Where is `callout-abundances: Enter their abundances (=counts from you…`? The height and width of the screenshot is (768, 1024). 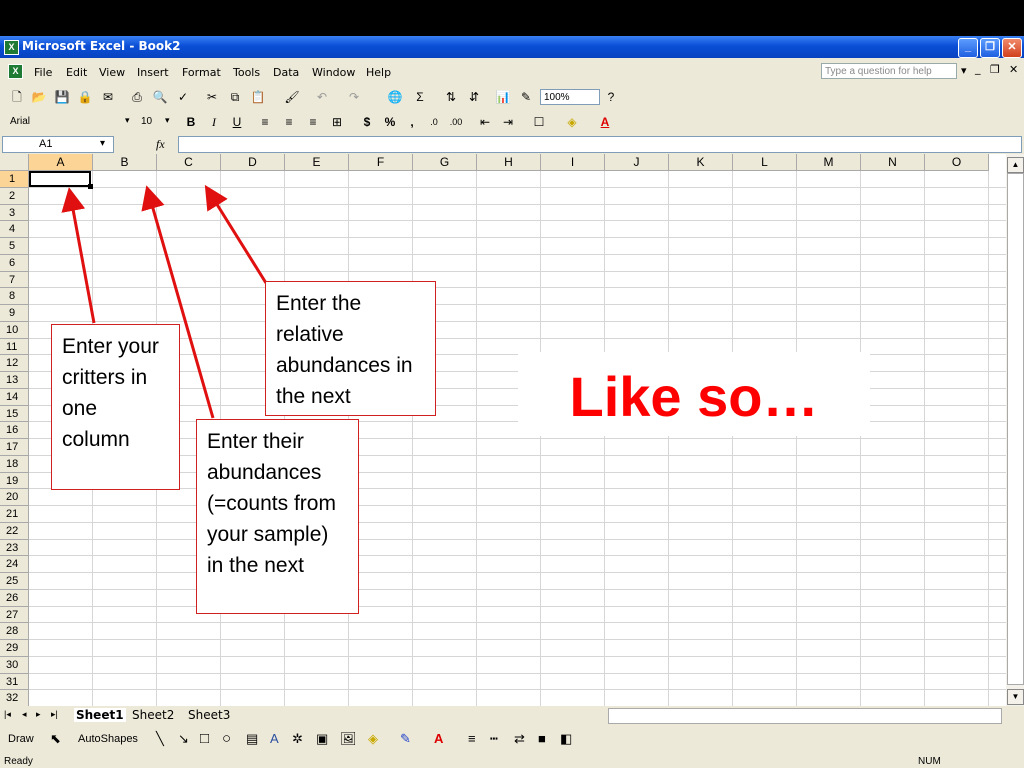
callout-abundances: Enter their abundances (=counts from you… is located at coordinates (277, 516).